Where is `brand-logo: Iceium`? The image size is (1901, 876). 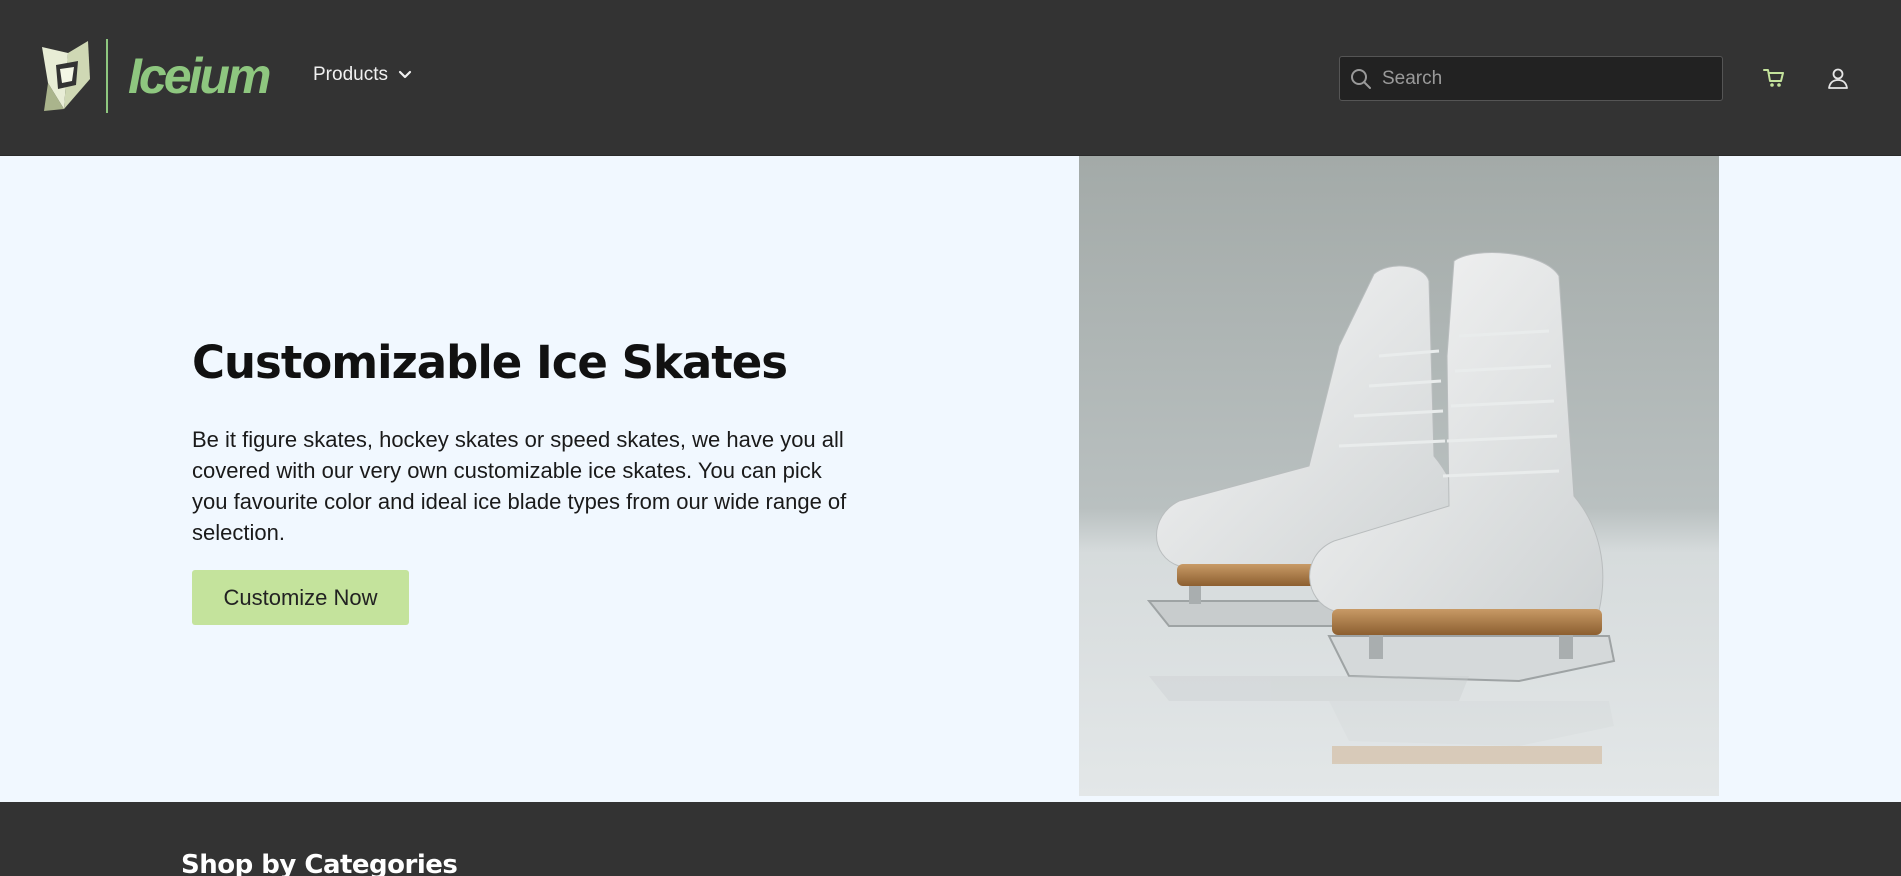
brand-logo: Iceium is located at coordinates (154, 76).